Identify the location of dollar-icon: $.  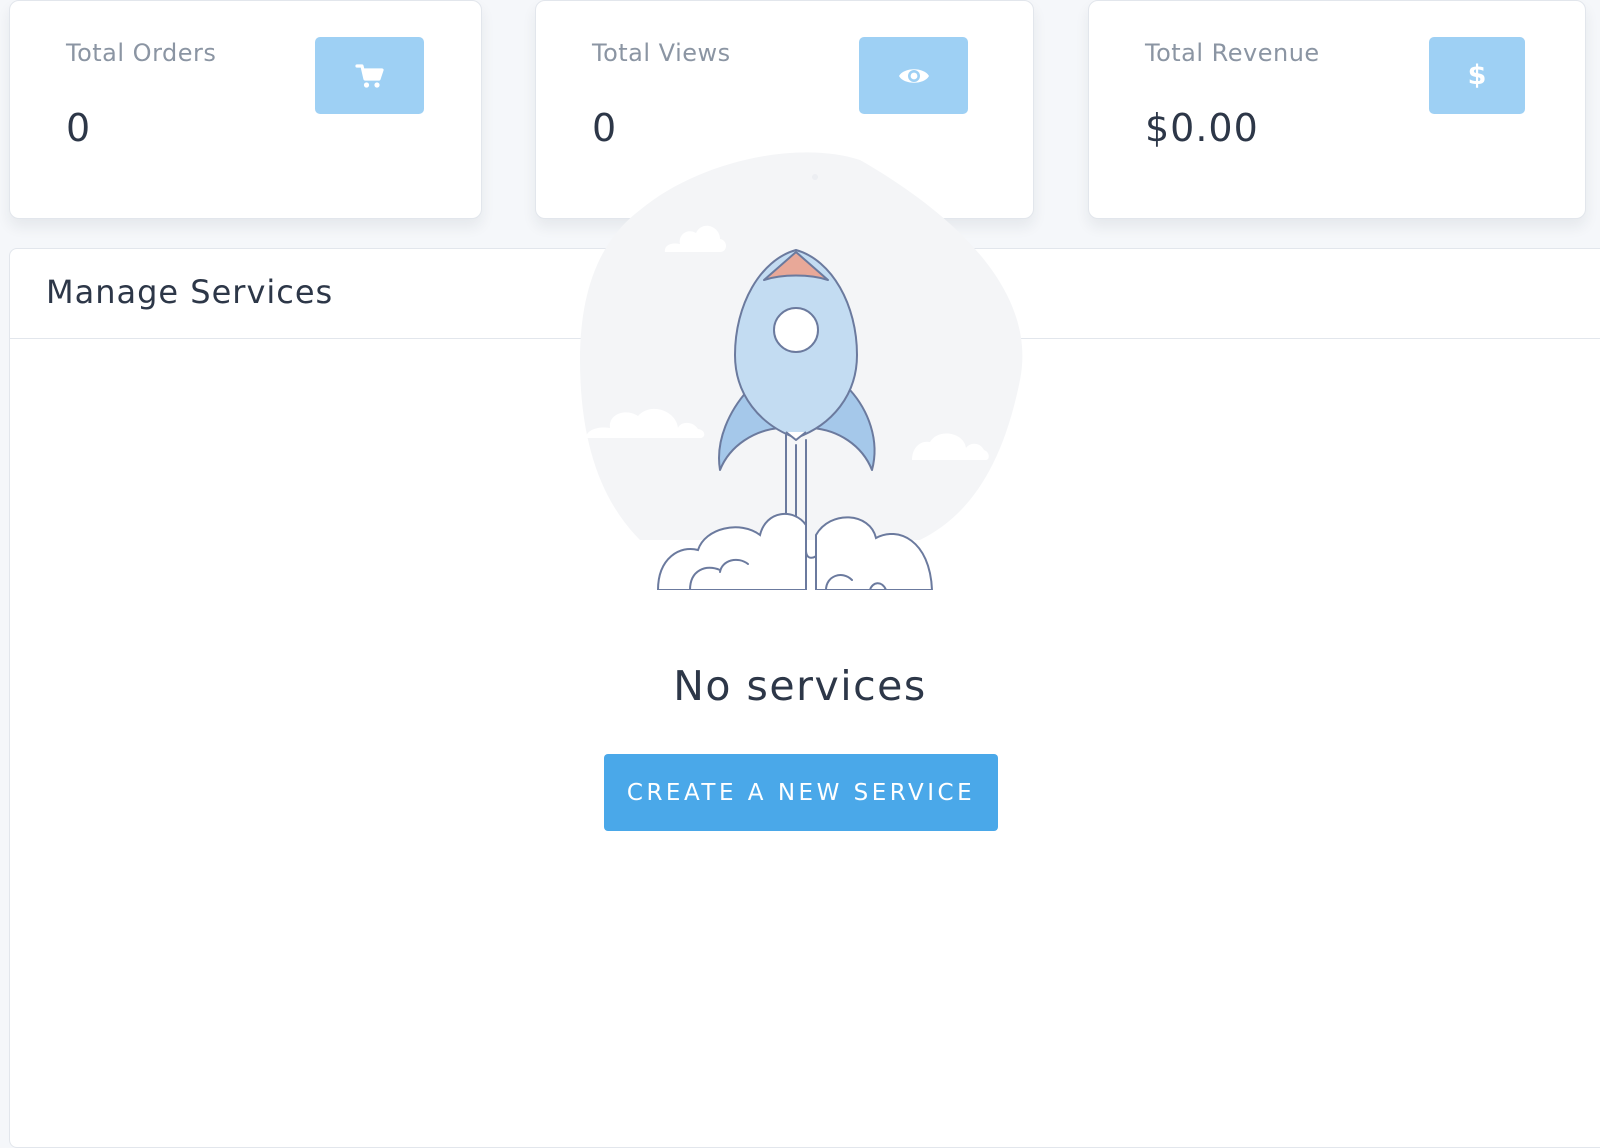
(1477, 75).